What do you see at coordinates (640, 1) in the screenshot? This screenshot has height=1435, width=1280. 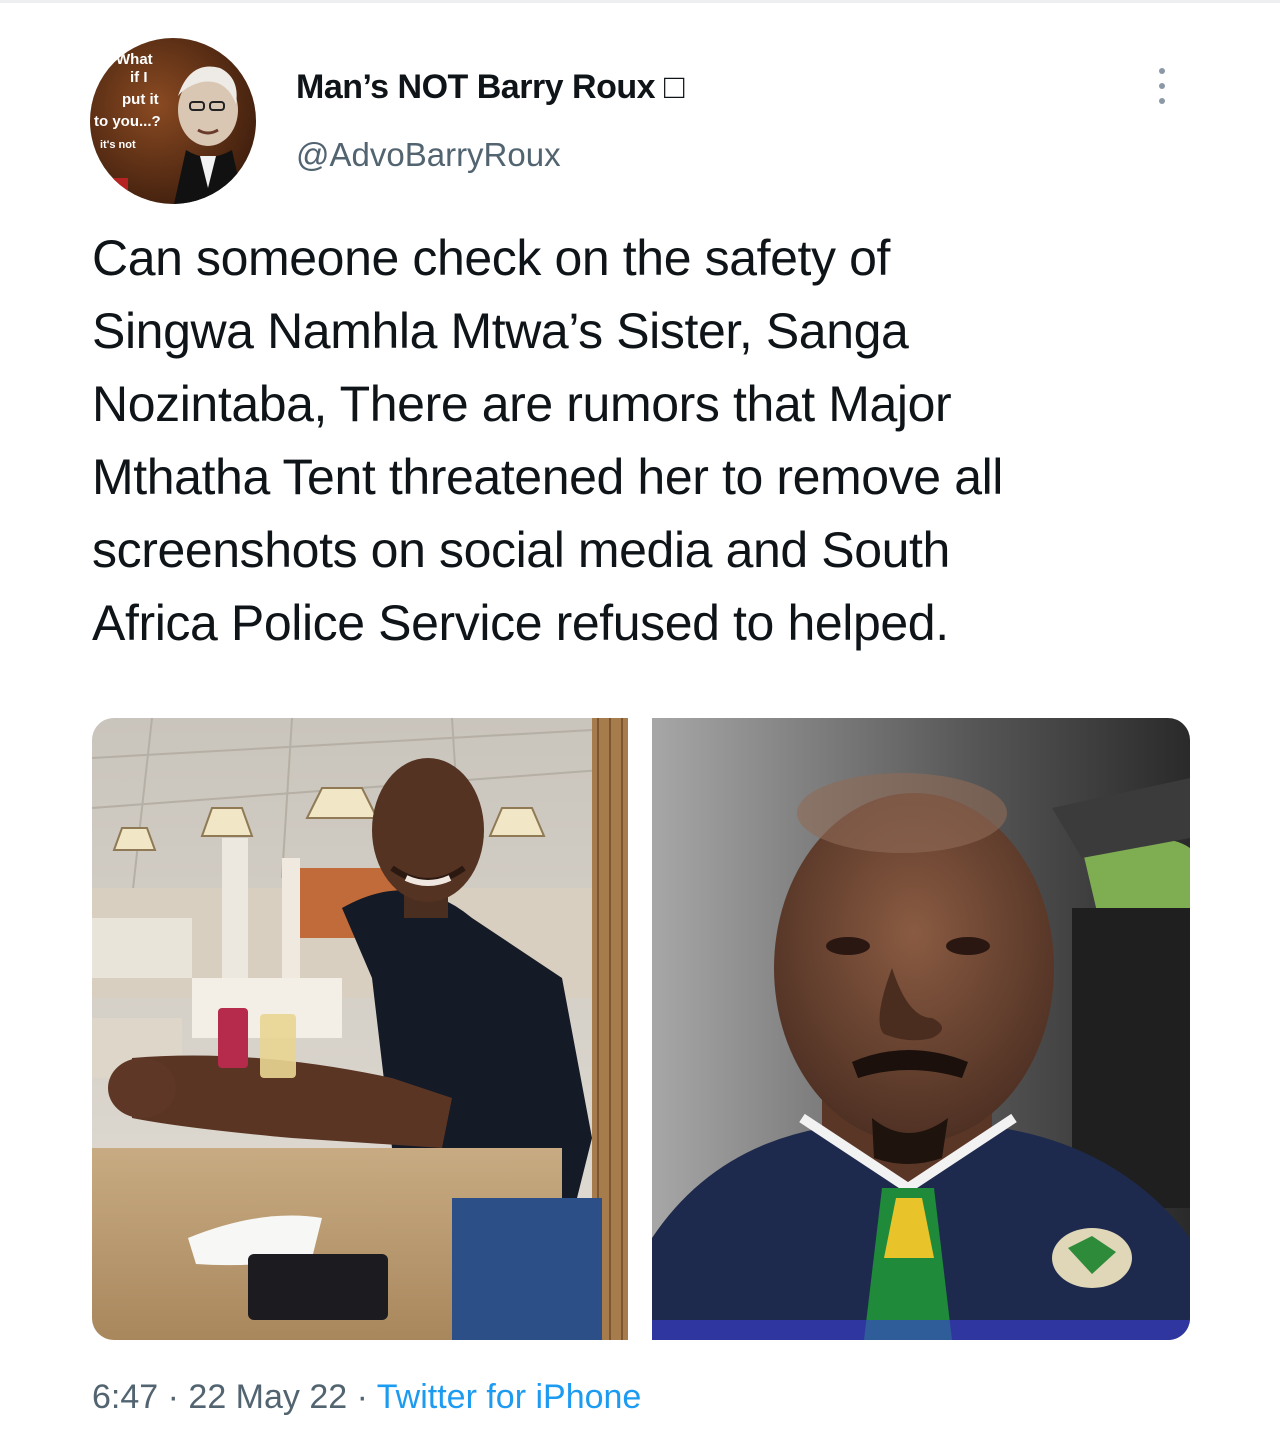 I see `divider` at bounding box center [640, 1].